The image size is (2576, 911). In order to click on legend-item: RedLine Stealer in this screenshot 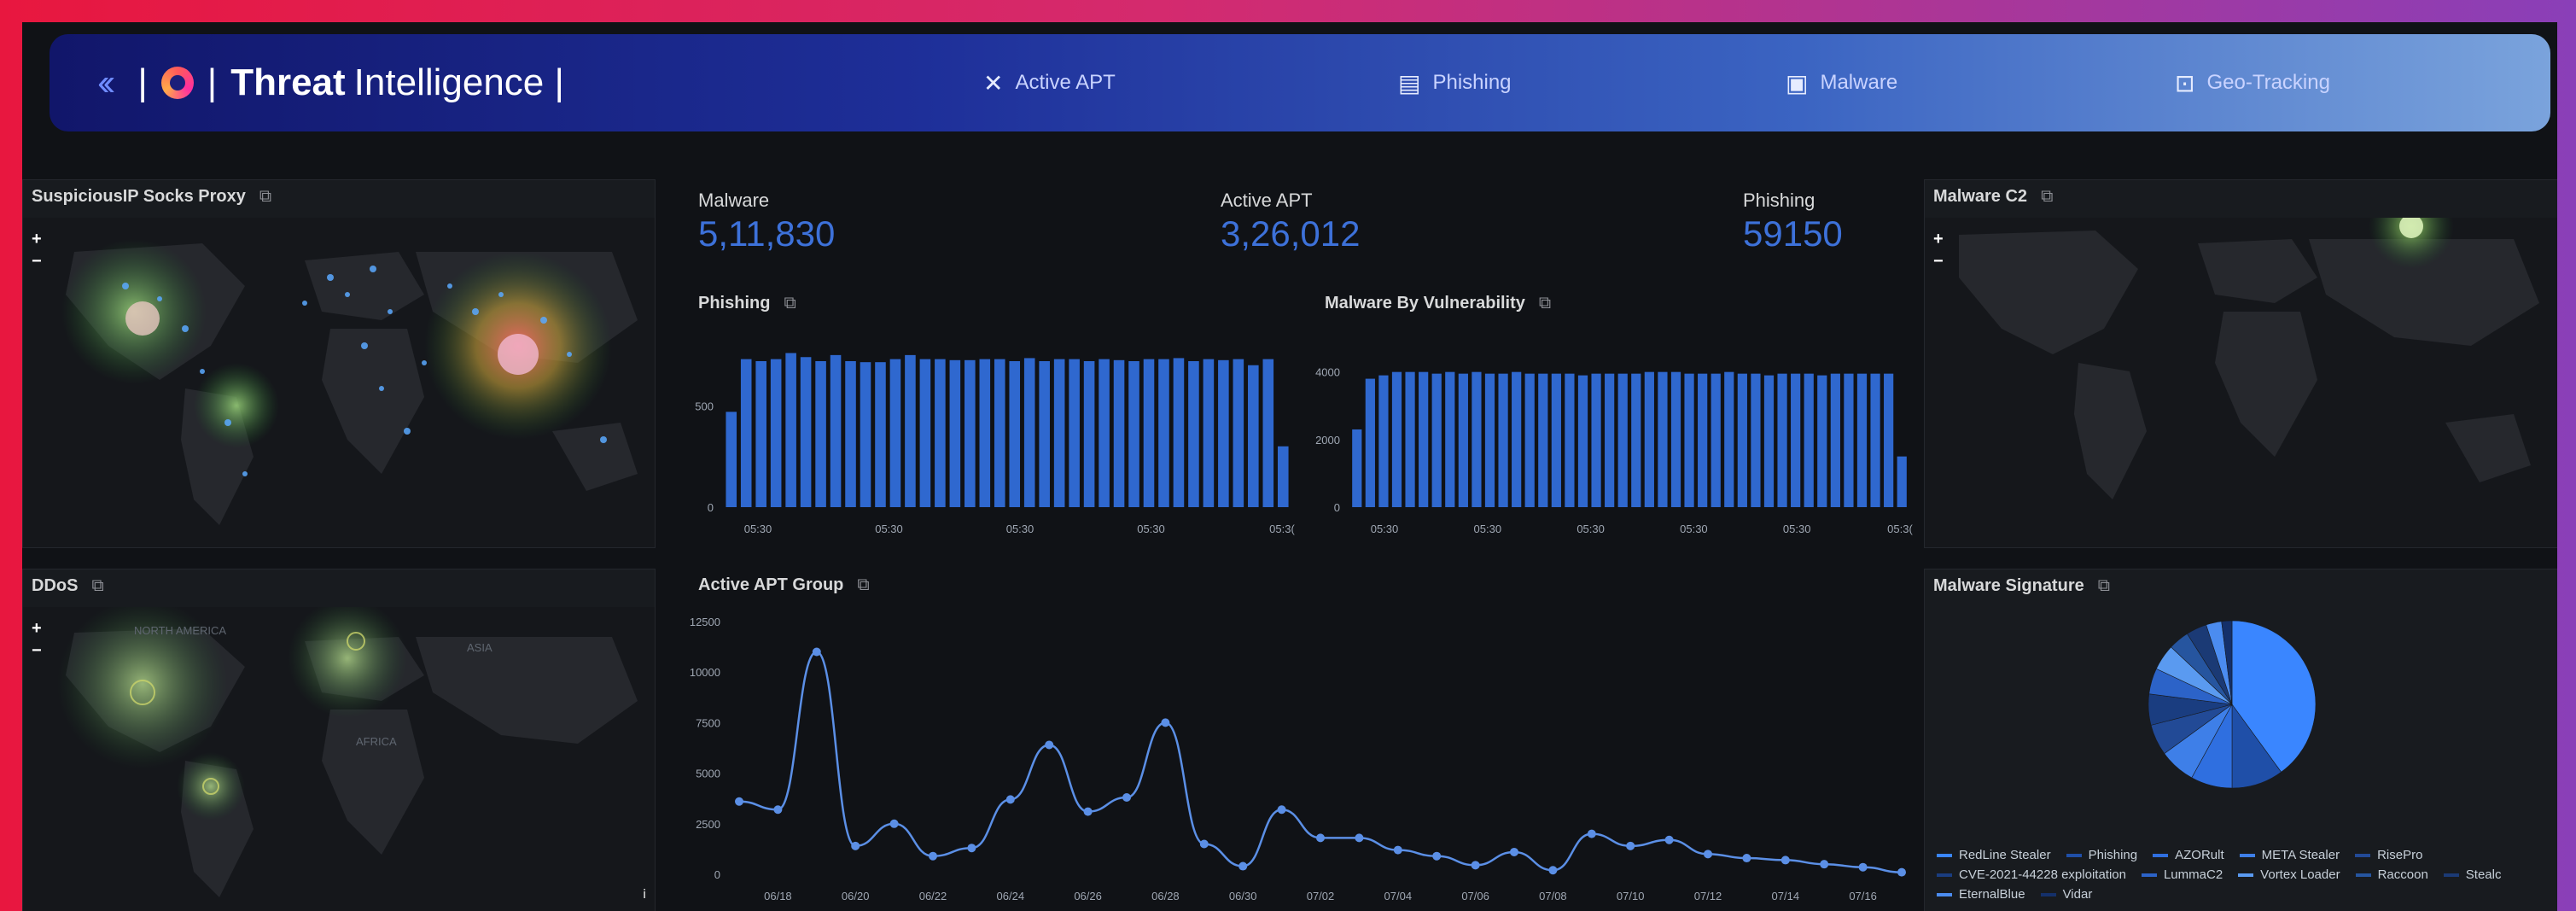, I will do `click(1994, 855)`.